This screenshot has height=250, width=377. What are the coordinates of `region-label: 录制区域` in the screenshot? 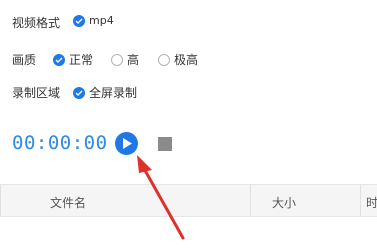 It's located at (36, 93).